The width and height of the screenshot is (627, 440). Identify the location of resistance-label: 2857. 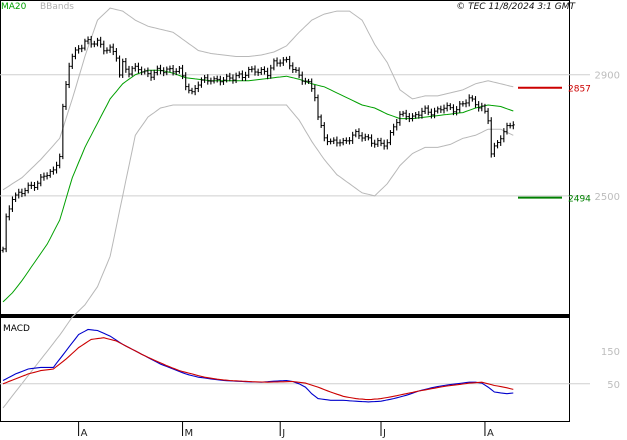
(579, 90).